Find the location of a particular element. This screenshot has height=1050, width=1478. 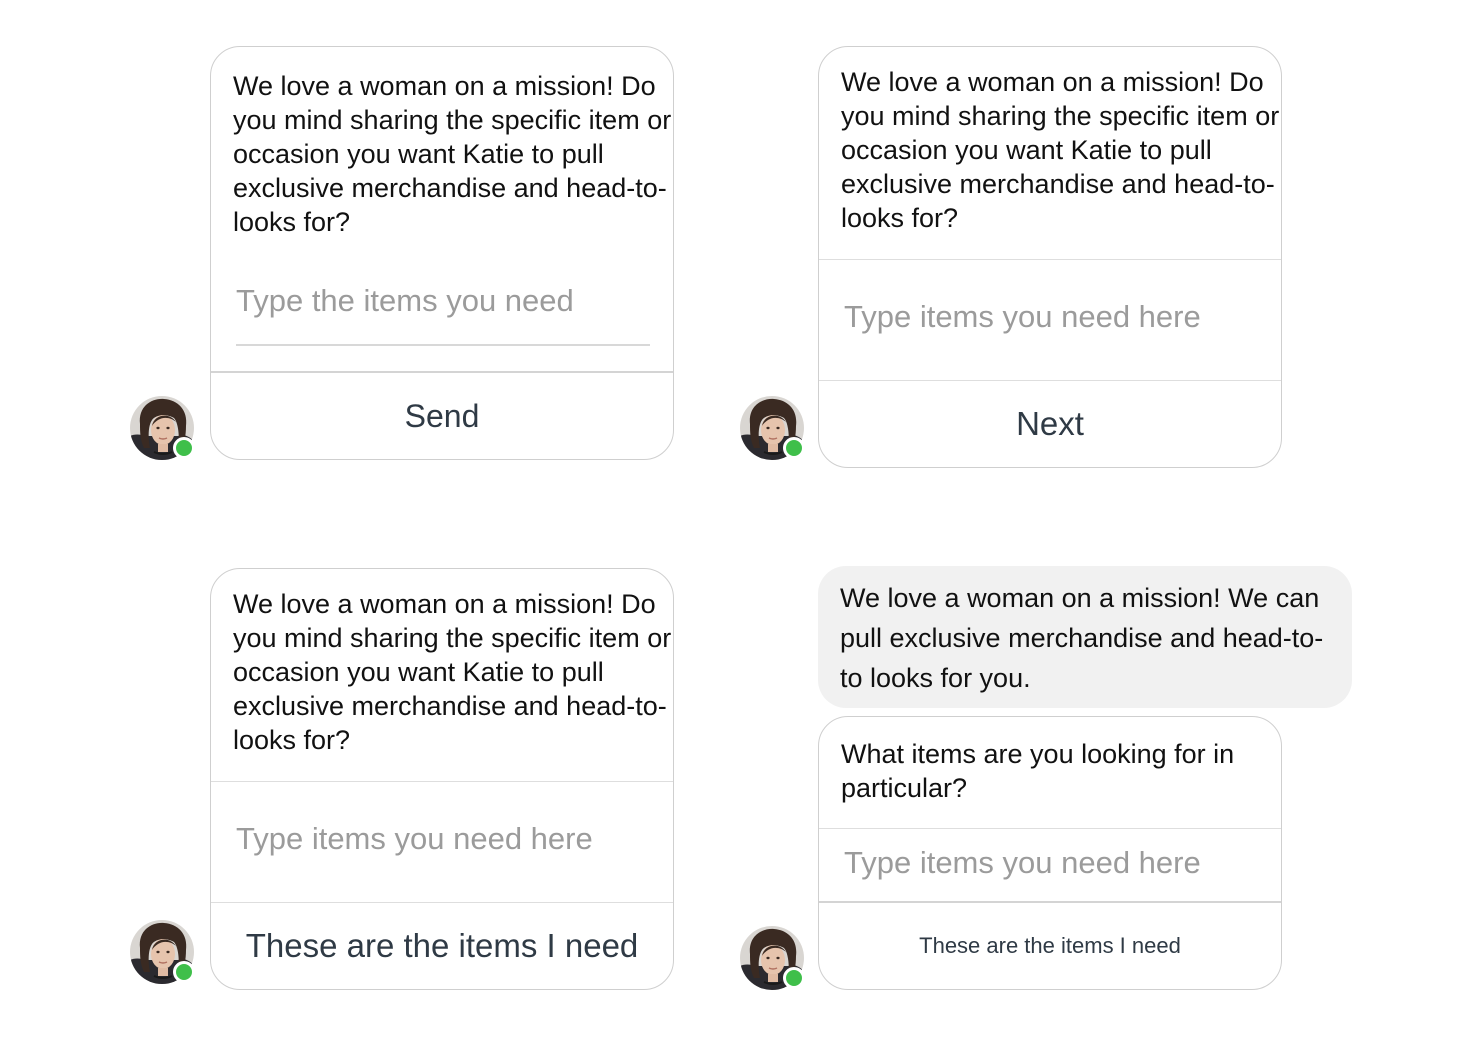

agent-avatar-c is located at coordinates (162, 952).